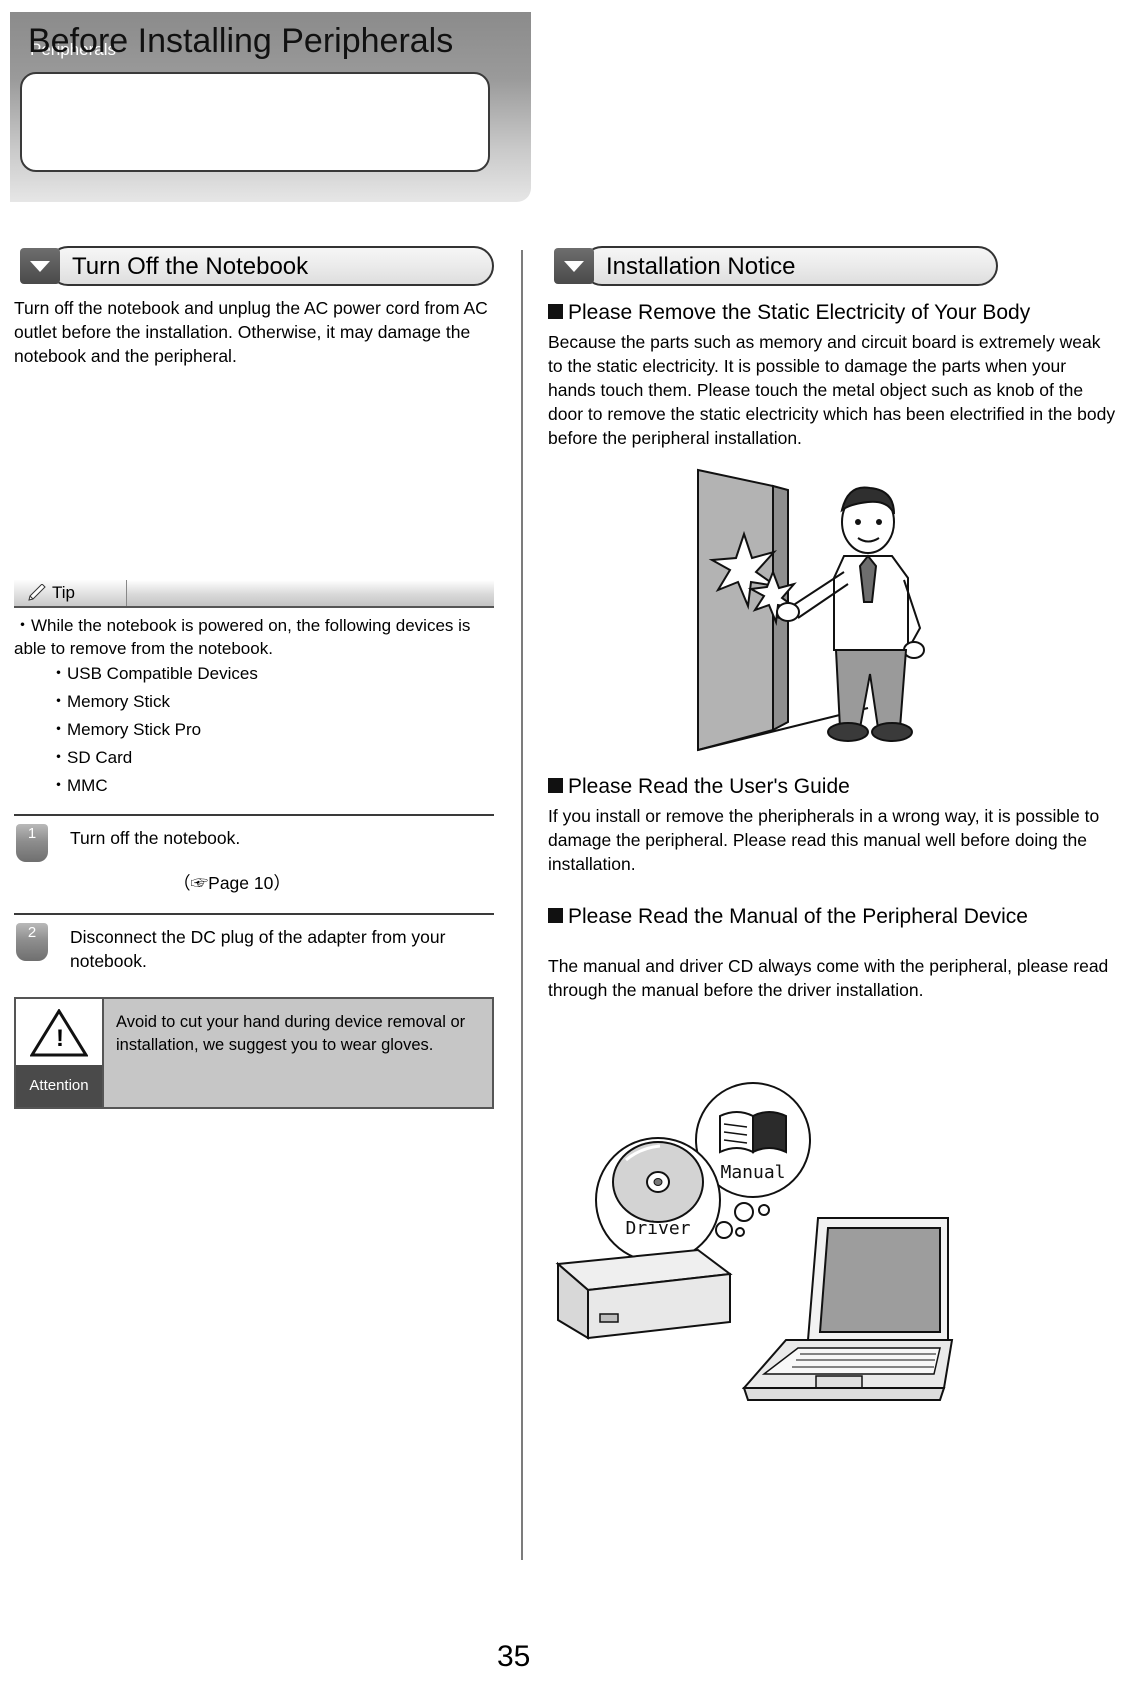 The height and width of the screenshot is (1699, 1132). Describe the element at coordinates (59, 1086) in the screenshot. I see `attention-label: Attention` at that location.